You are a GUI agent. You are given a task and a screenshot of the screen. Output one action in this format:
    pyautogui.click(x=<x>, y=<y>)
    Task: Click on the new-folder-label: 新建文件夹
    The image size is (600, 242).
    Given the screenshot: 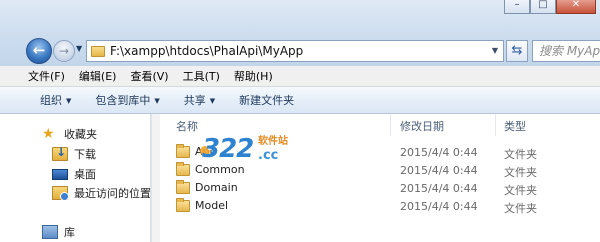 What is the action you would take?
    pyautogui.click(x=267, y=100)
    